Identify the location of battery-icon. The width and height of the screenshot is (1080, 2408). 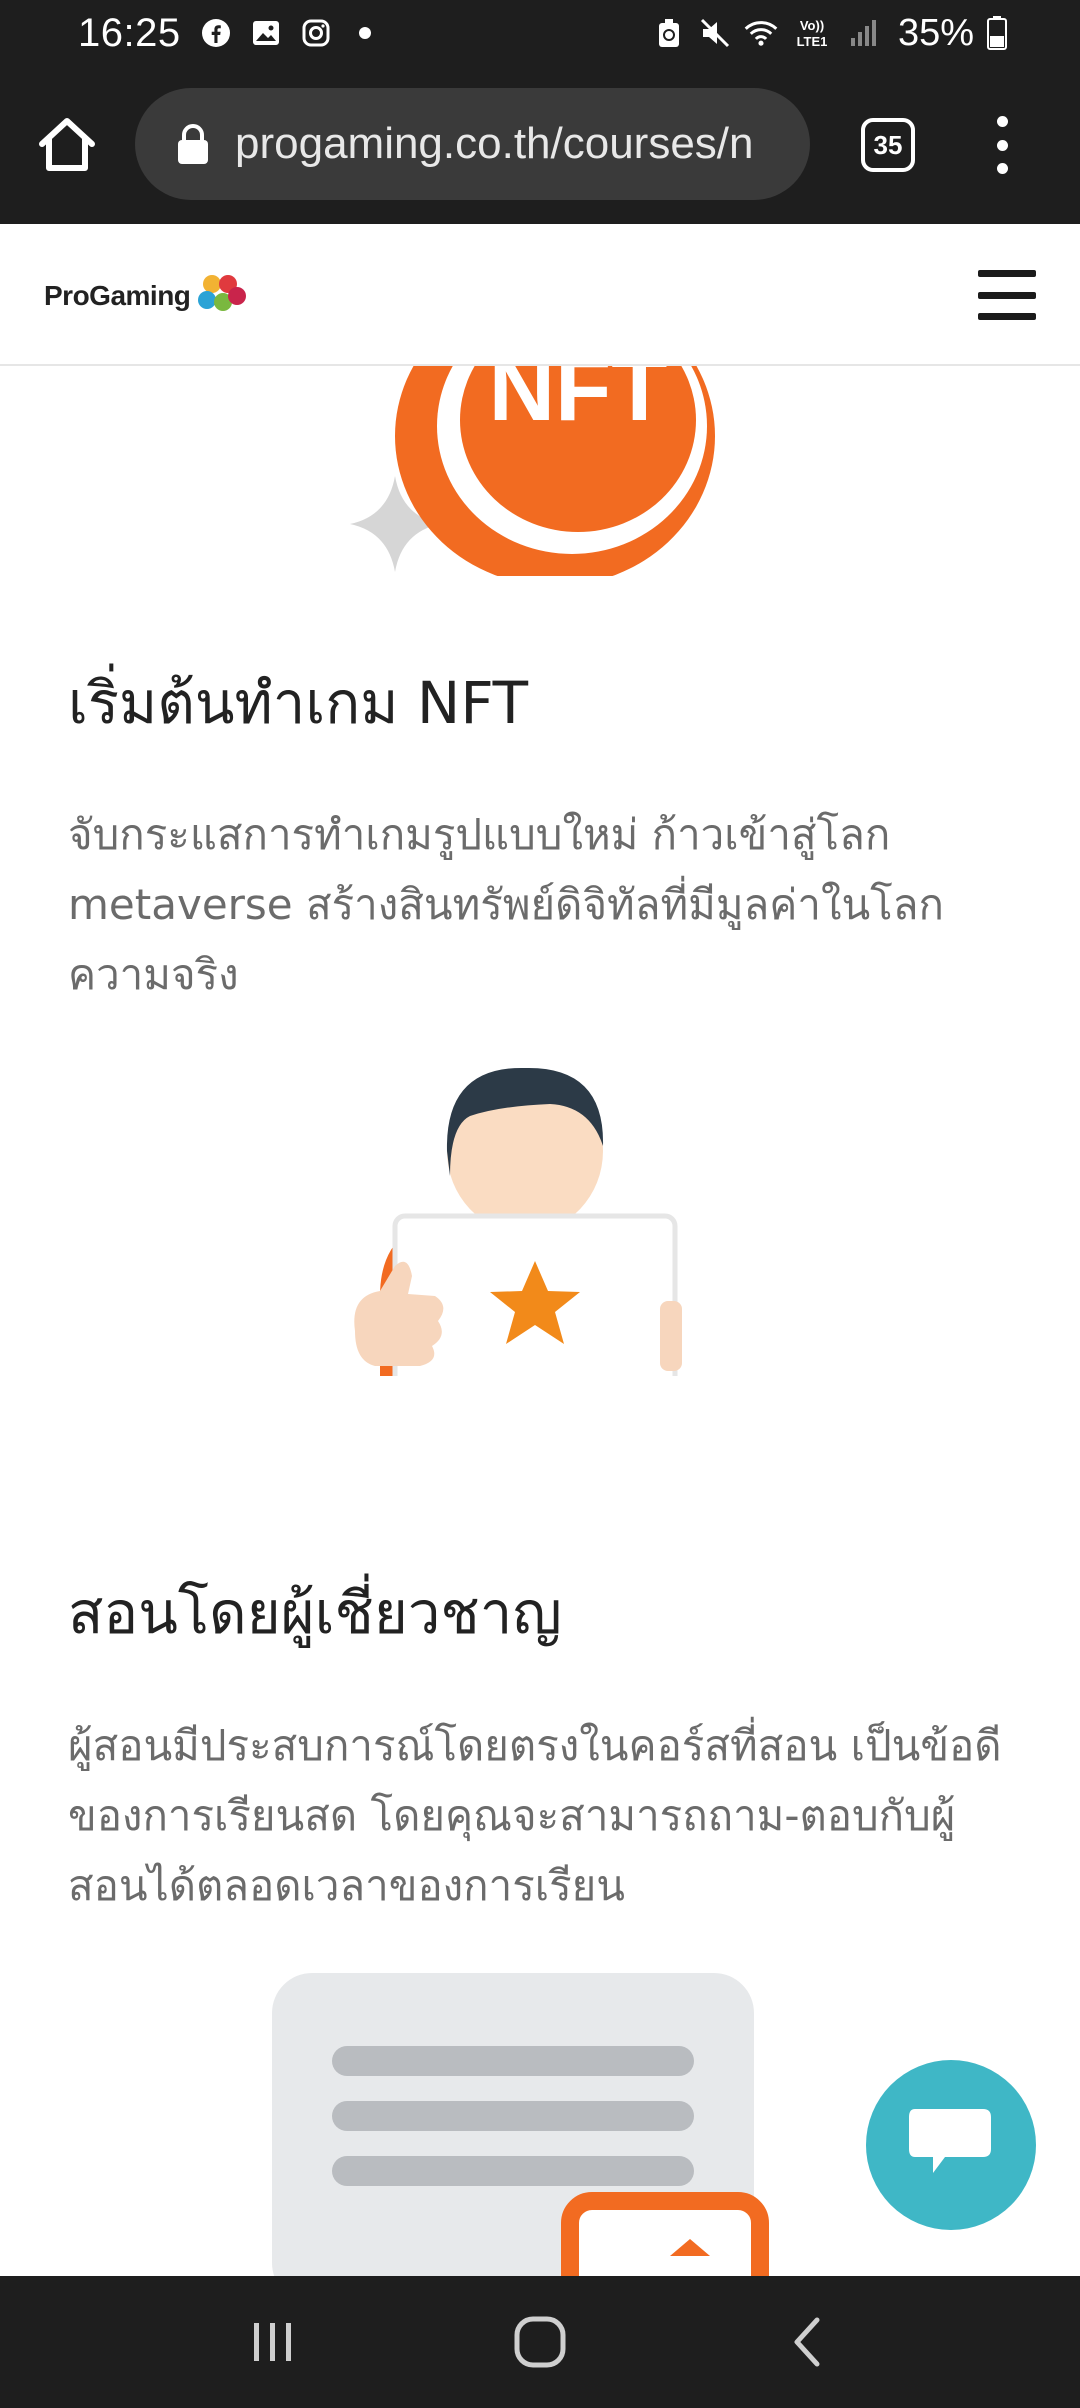
(997, 33).